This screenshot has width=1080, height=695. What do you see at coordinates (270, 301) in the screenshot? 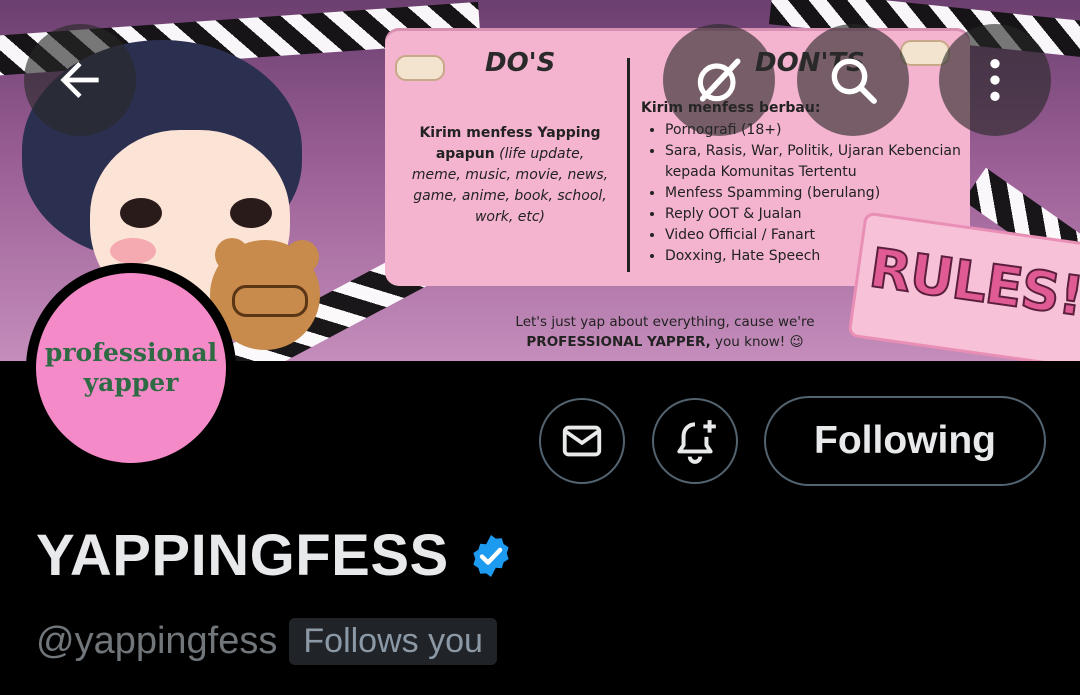
I see `bear-glasses` at bounding box center [270, 301].